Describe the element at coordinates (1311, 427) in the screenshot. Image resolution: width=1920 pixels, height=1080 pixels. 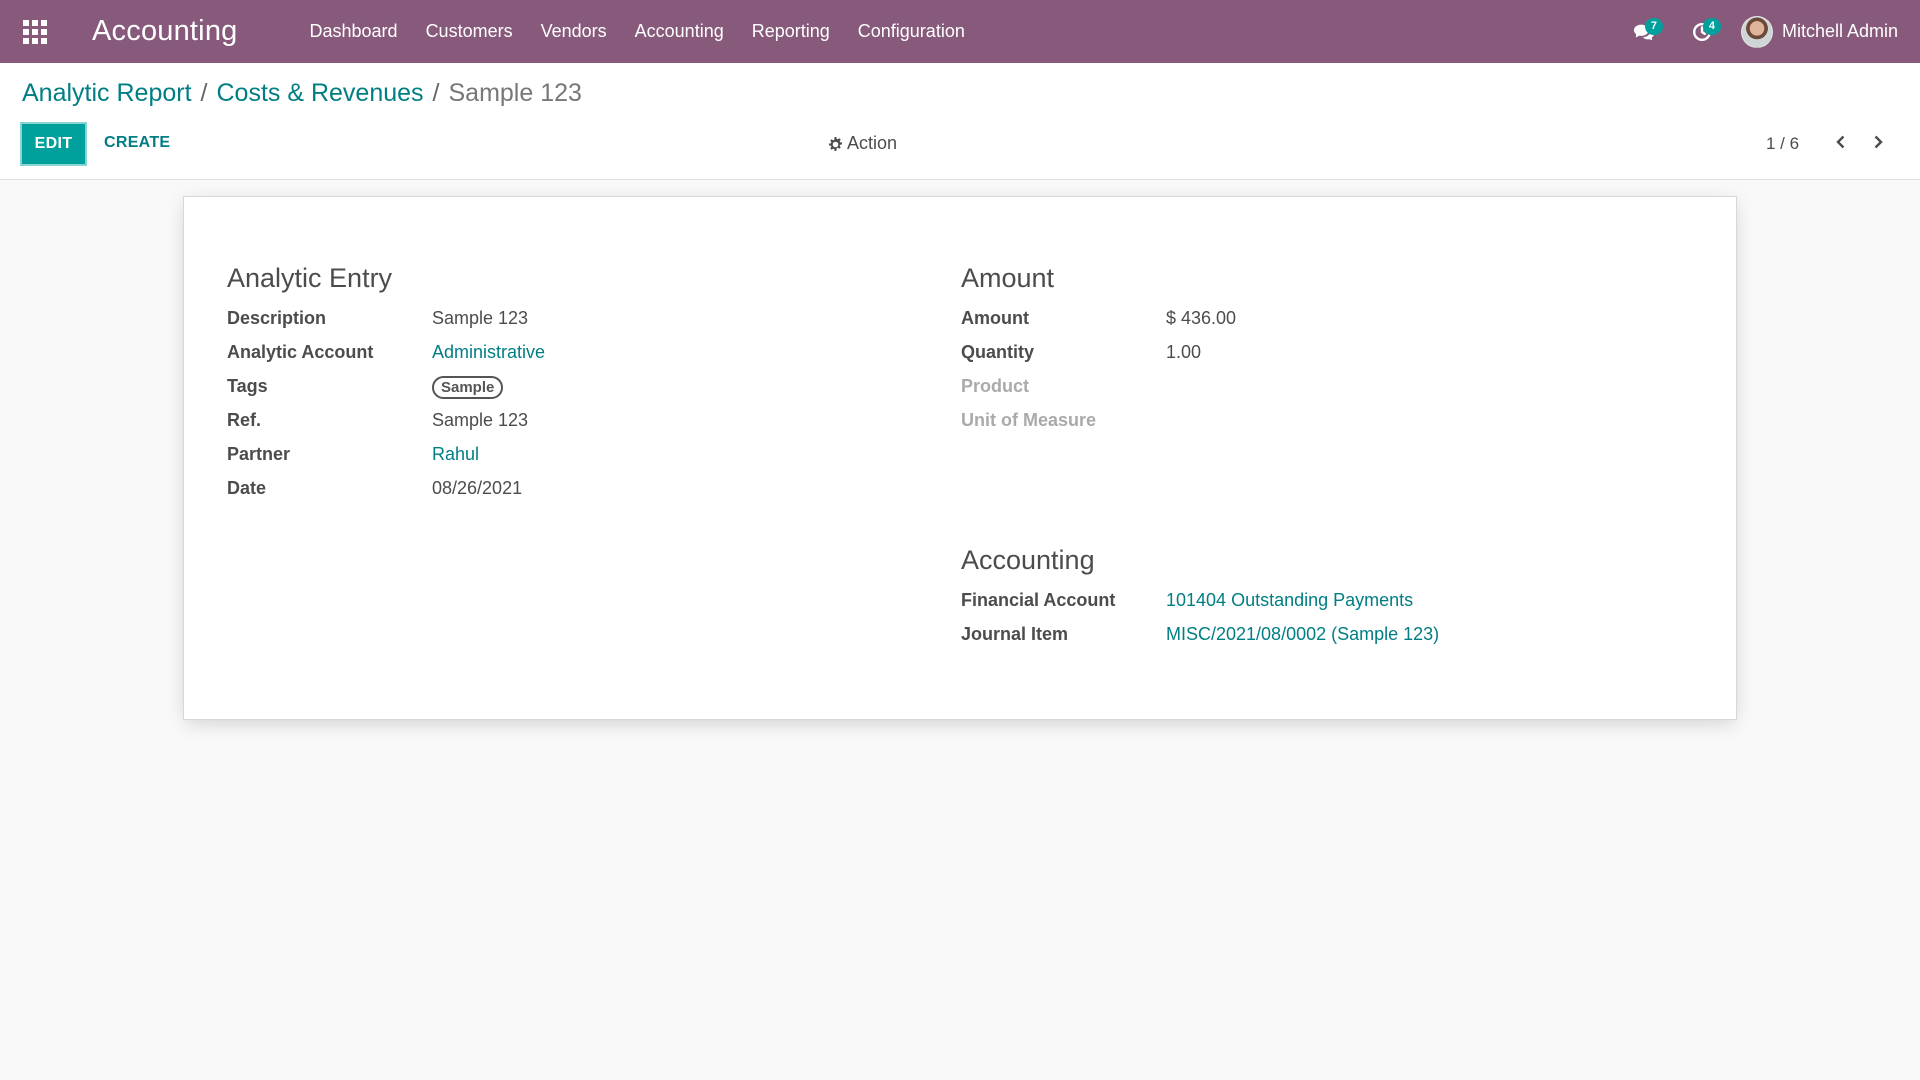
I see `field-unit-of-measure: Unit of Measure` at that location.